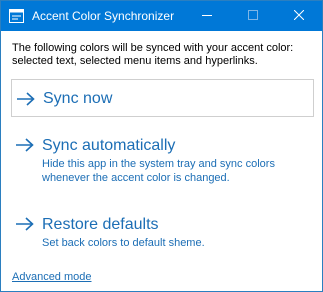 This screenshot has width=323, height=292. Describe the element at coordinates (123, 243) in the screenshot. I see `restore-defaults-description: Set back colors to default sheme.` at that location.